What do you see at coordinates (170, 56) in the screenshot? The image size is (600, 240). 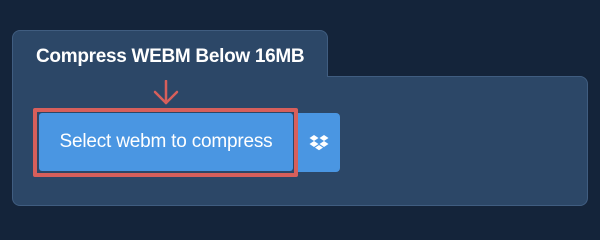 I see `panel-title: Compress WEBM Below 16MB` at bounding box center [170, 56].